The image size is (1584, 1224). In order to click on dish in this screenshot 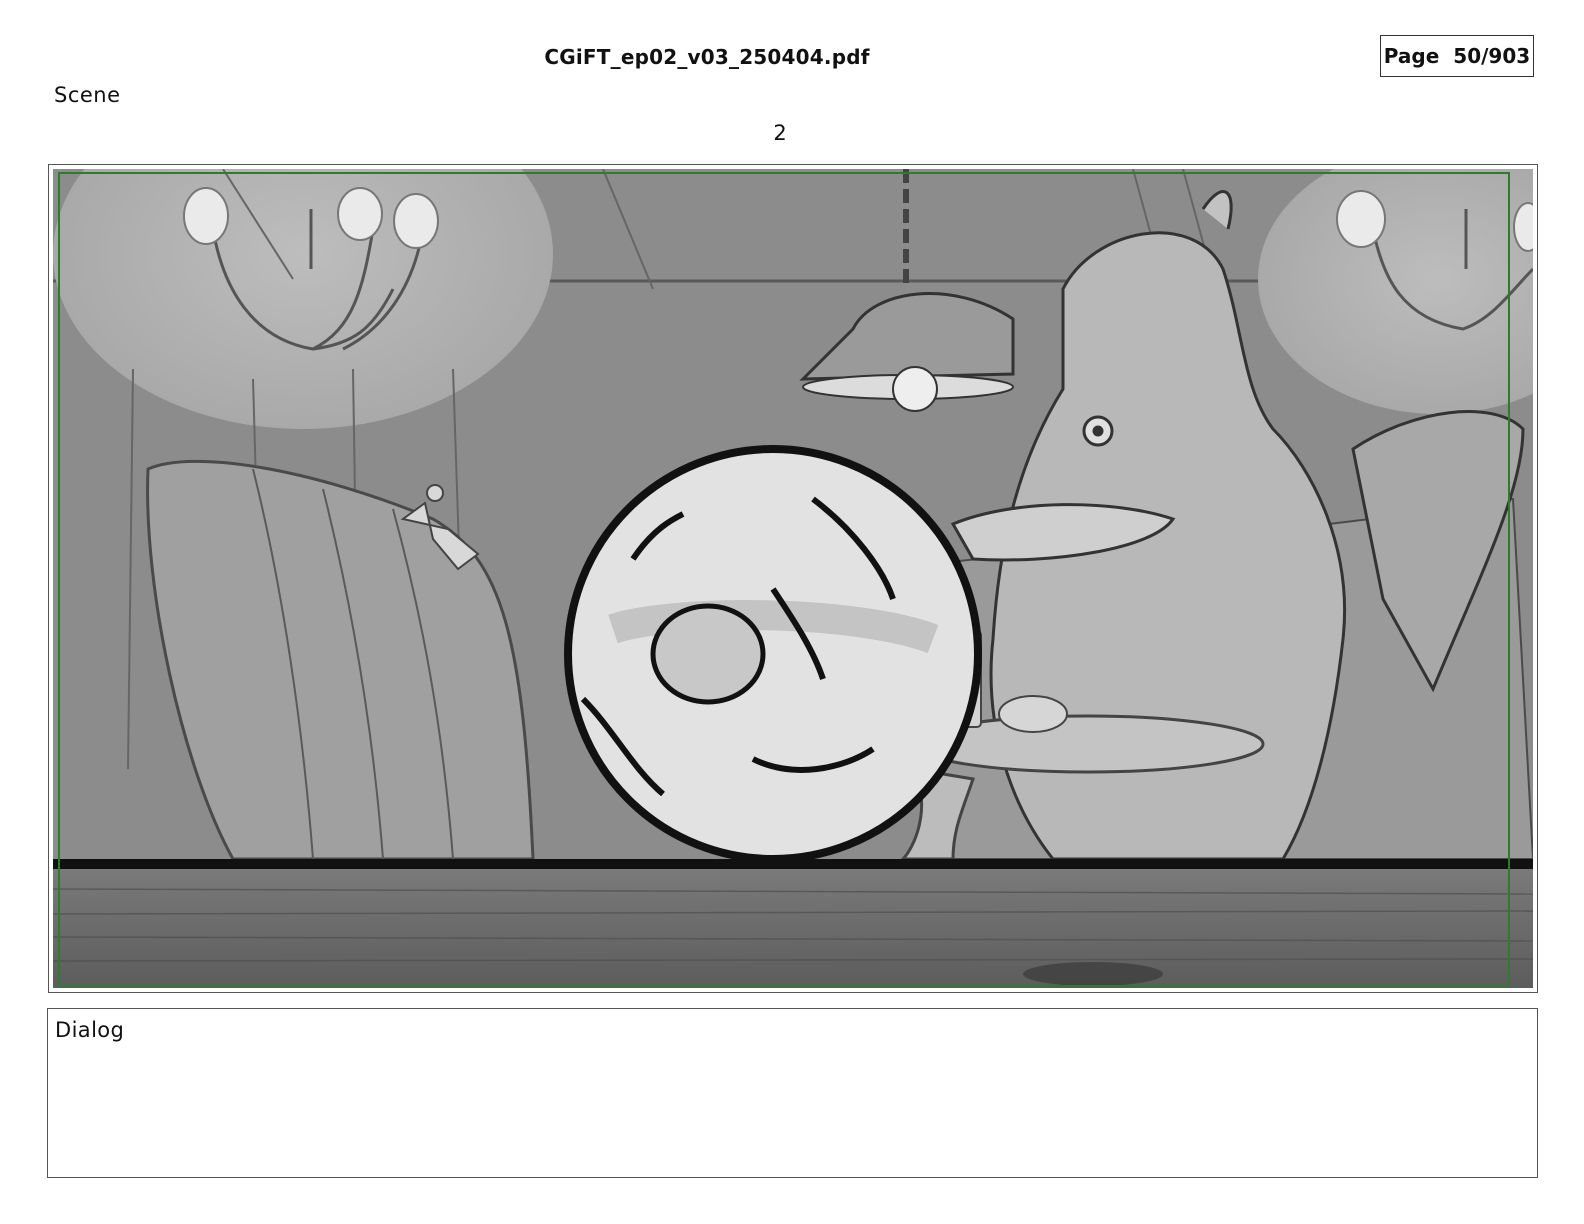, I will do `click(1033, 714)`.